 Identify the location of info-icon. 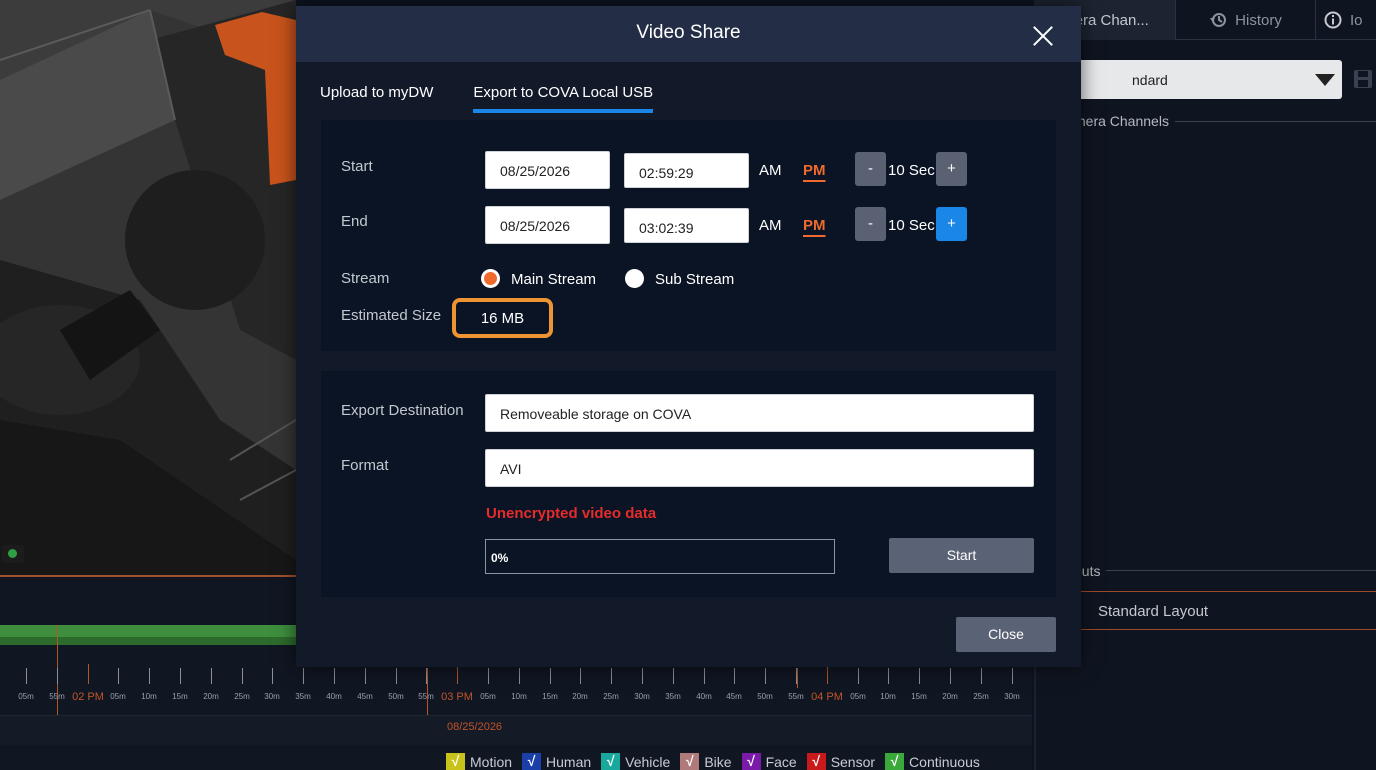
(1333, 20).